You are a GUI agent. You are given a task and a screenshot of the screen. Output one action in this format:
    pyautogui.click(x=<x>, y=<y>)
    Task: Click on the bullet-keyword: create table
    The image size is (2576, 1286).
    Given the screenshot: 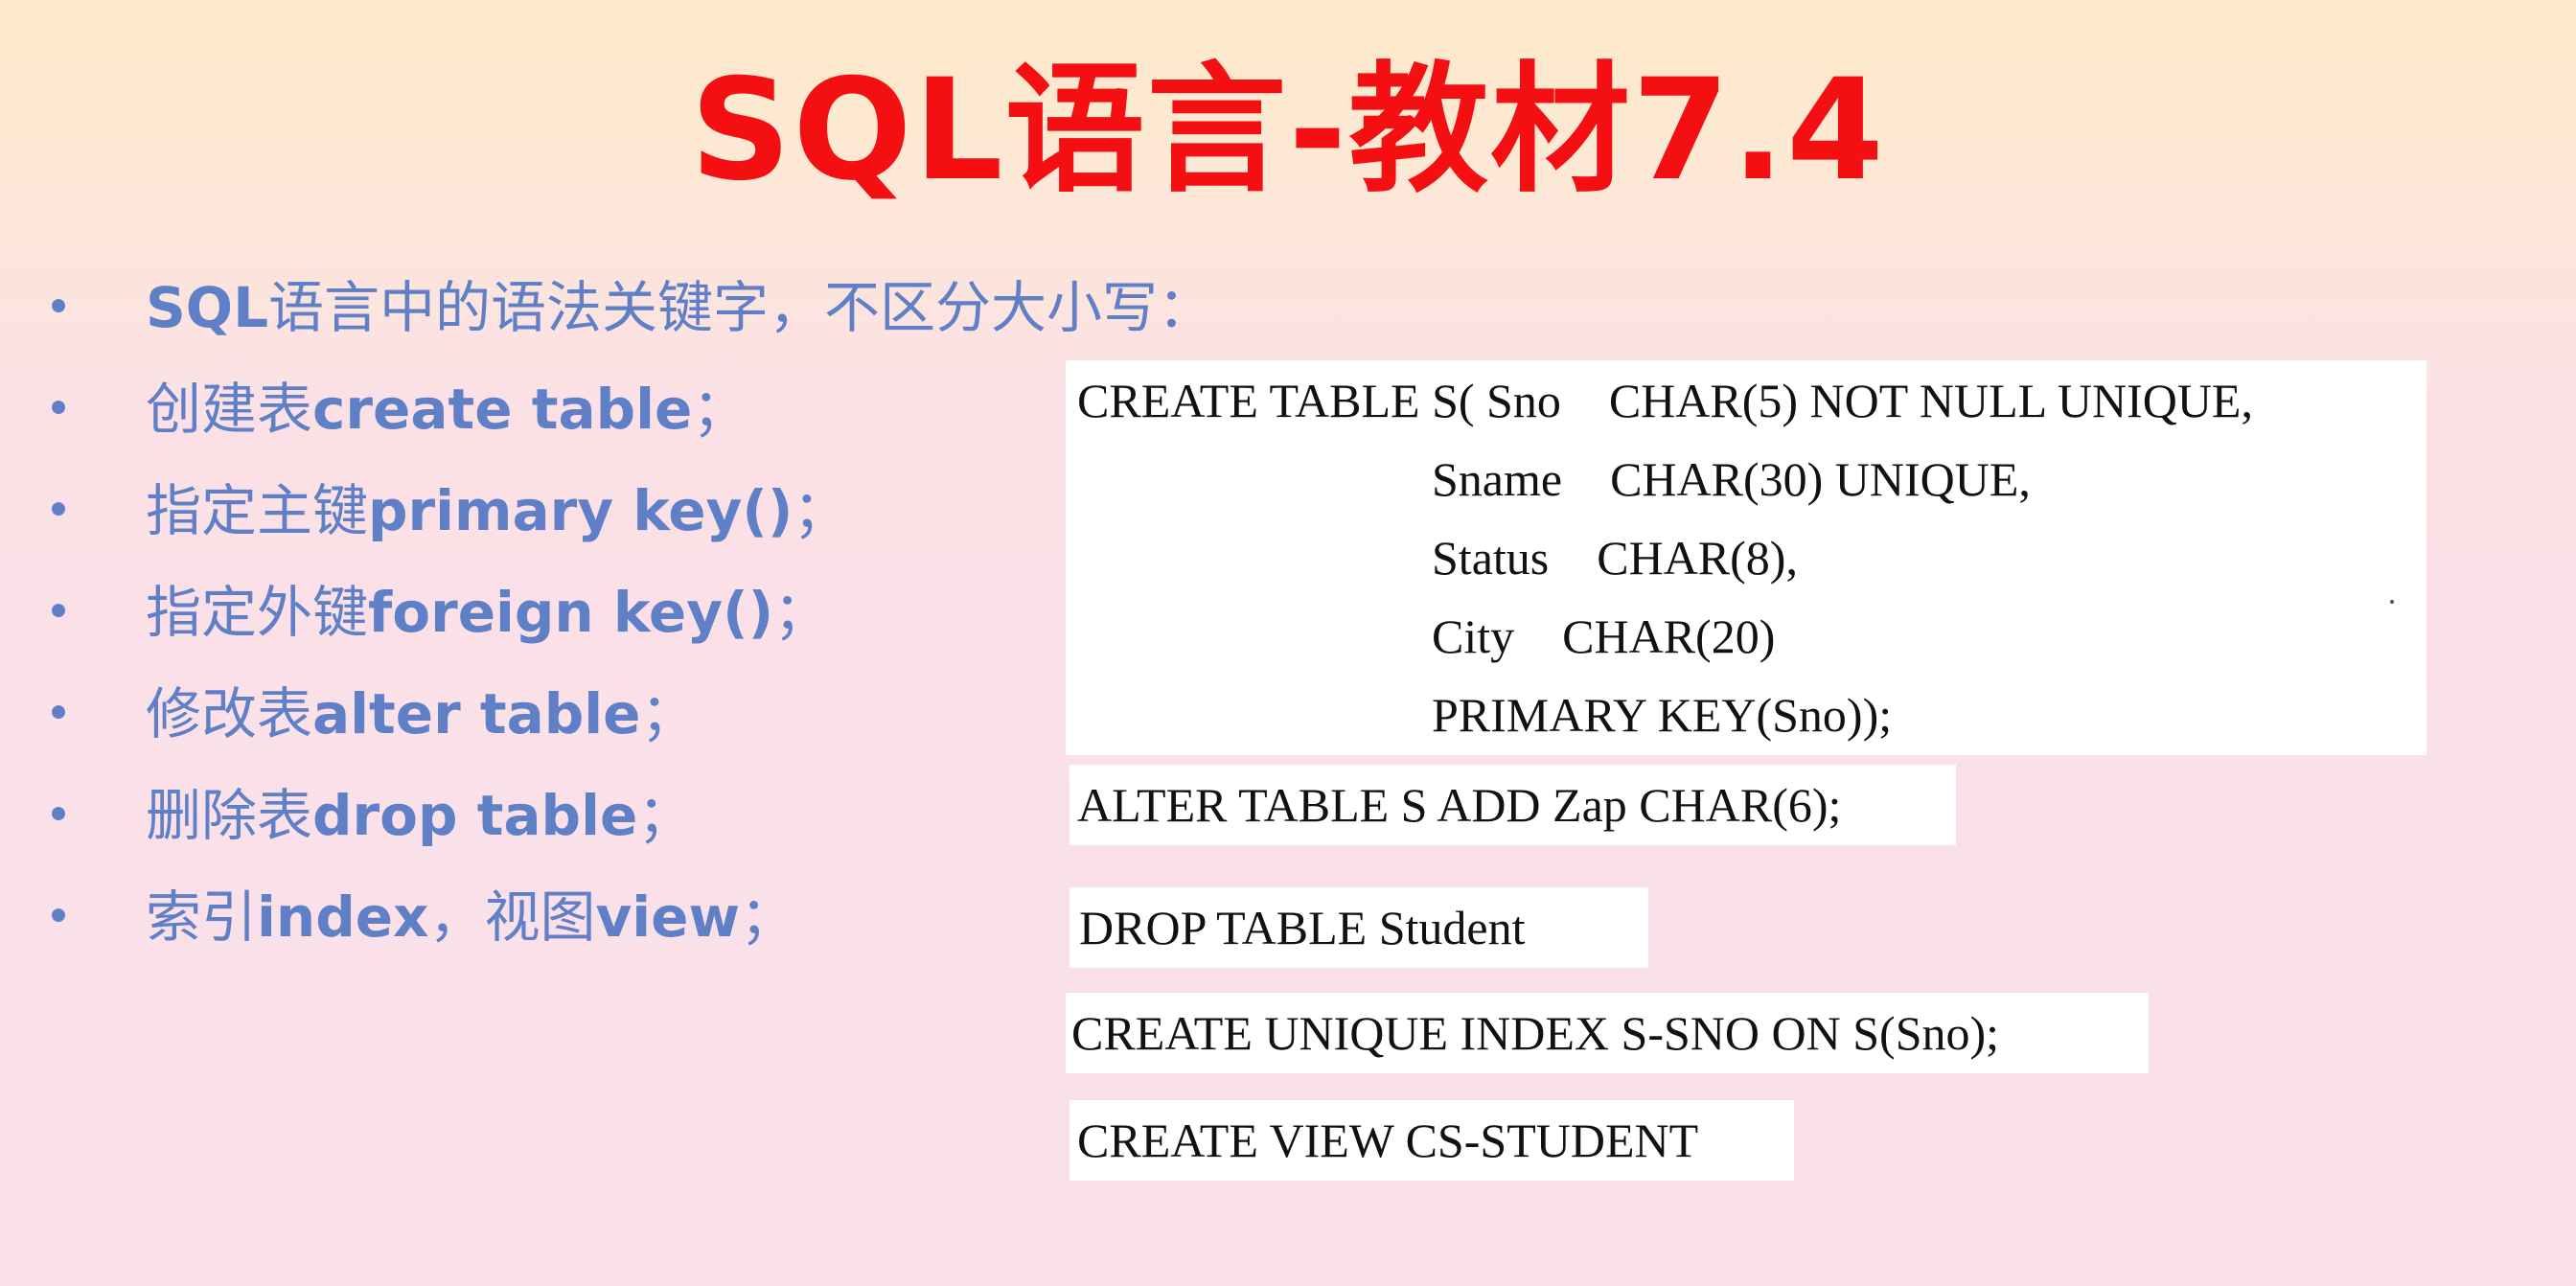 What is the action you would take?
    pyautogui.click(x=502, y=409)
    